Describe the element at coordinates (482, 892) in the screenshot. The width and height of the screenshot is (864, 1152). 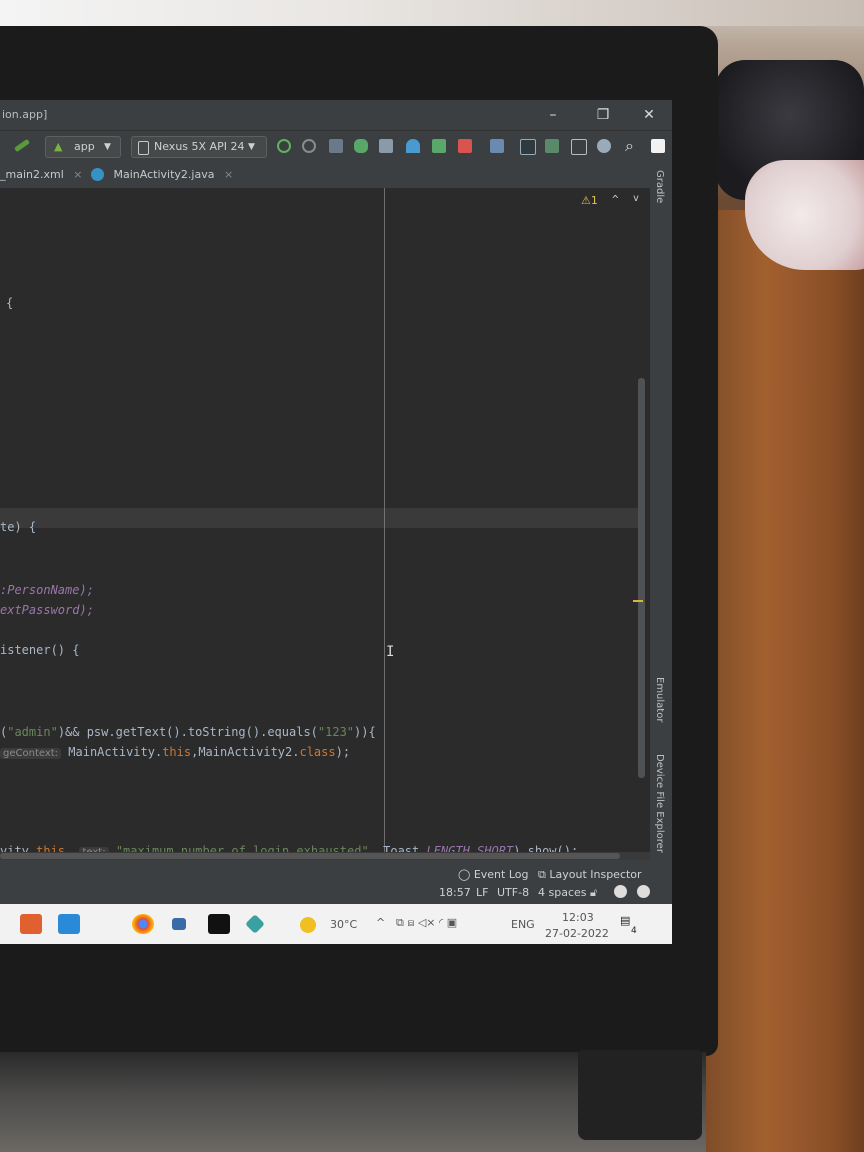
I see `line-ending: LF` at that location.